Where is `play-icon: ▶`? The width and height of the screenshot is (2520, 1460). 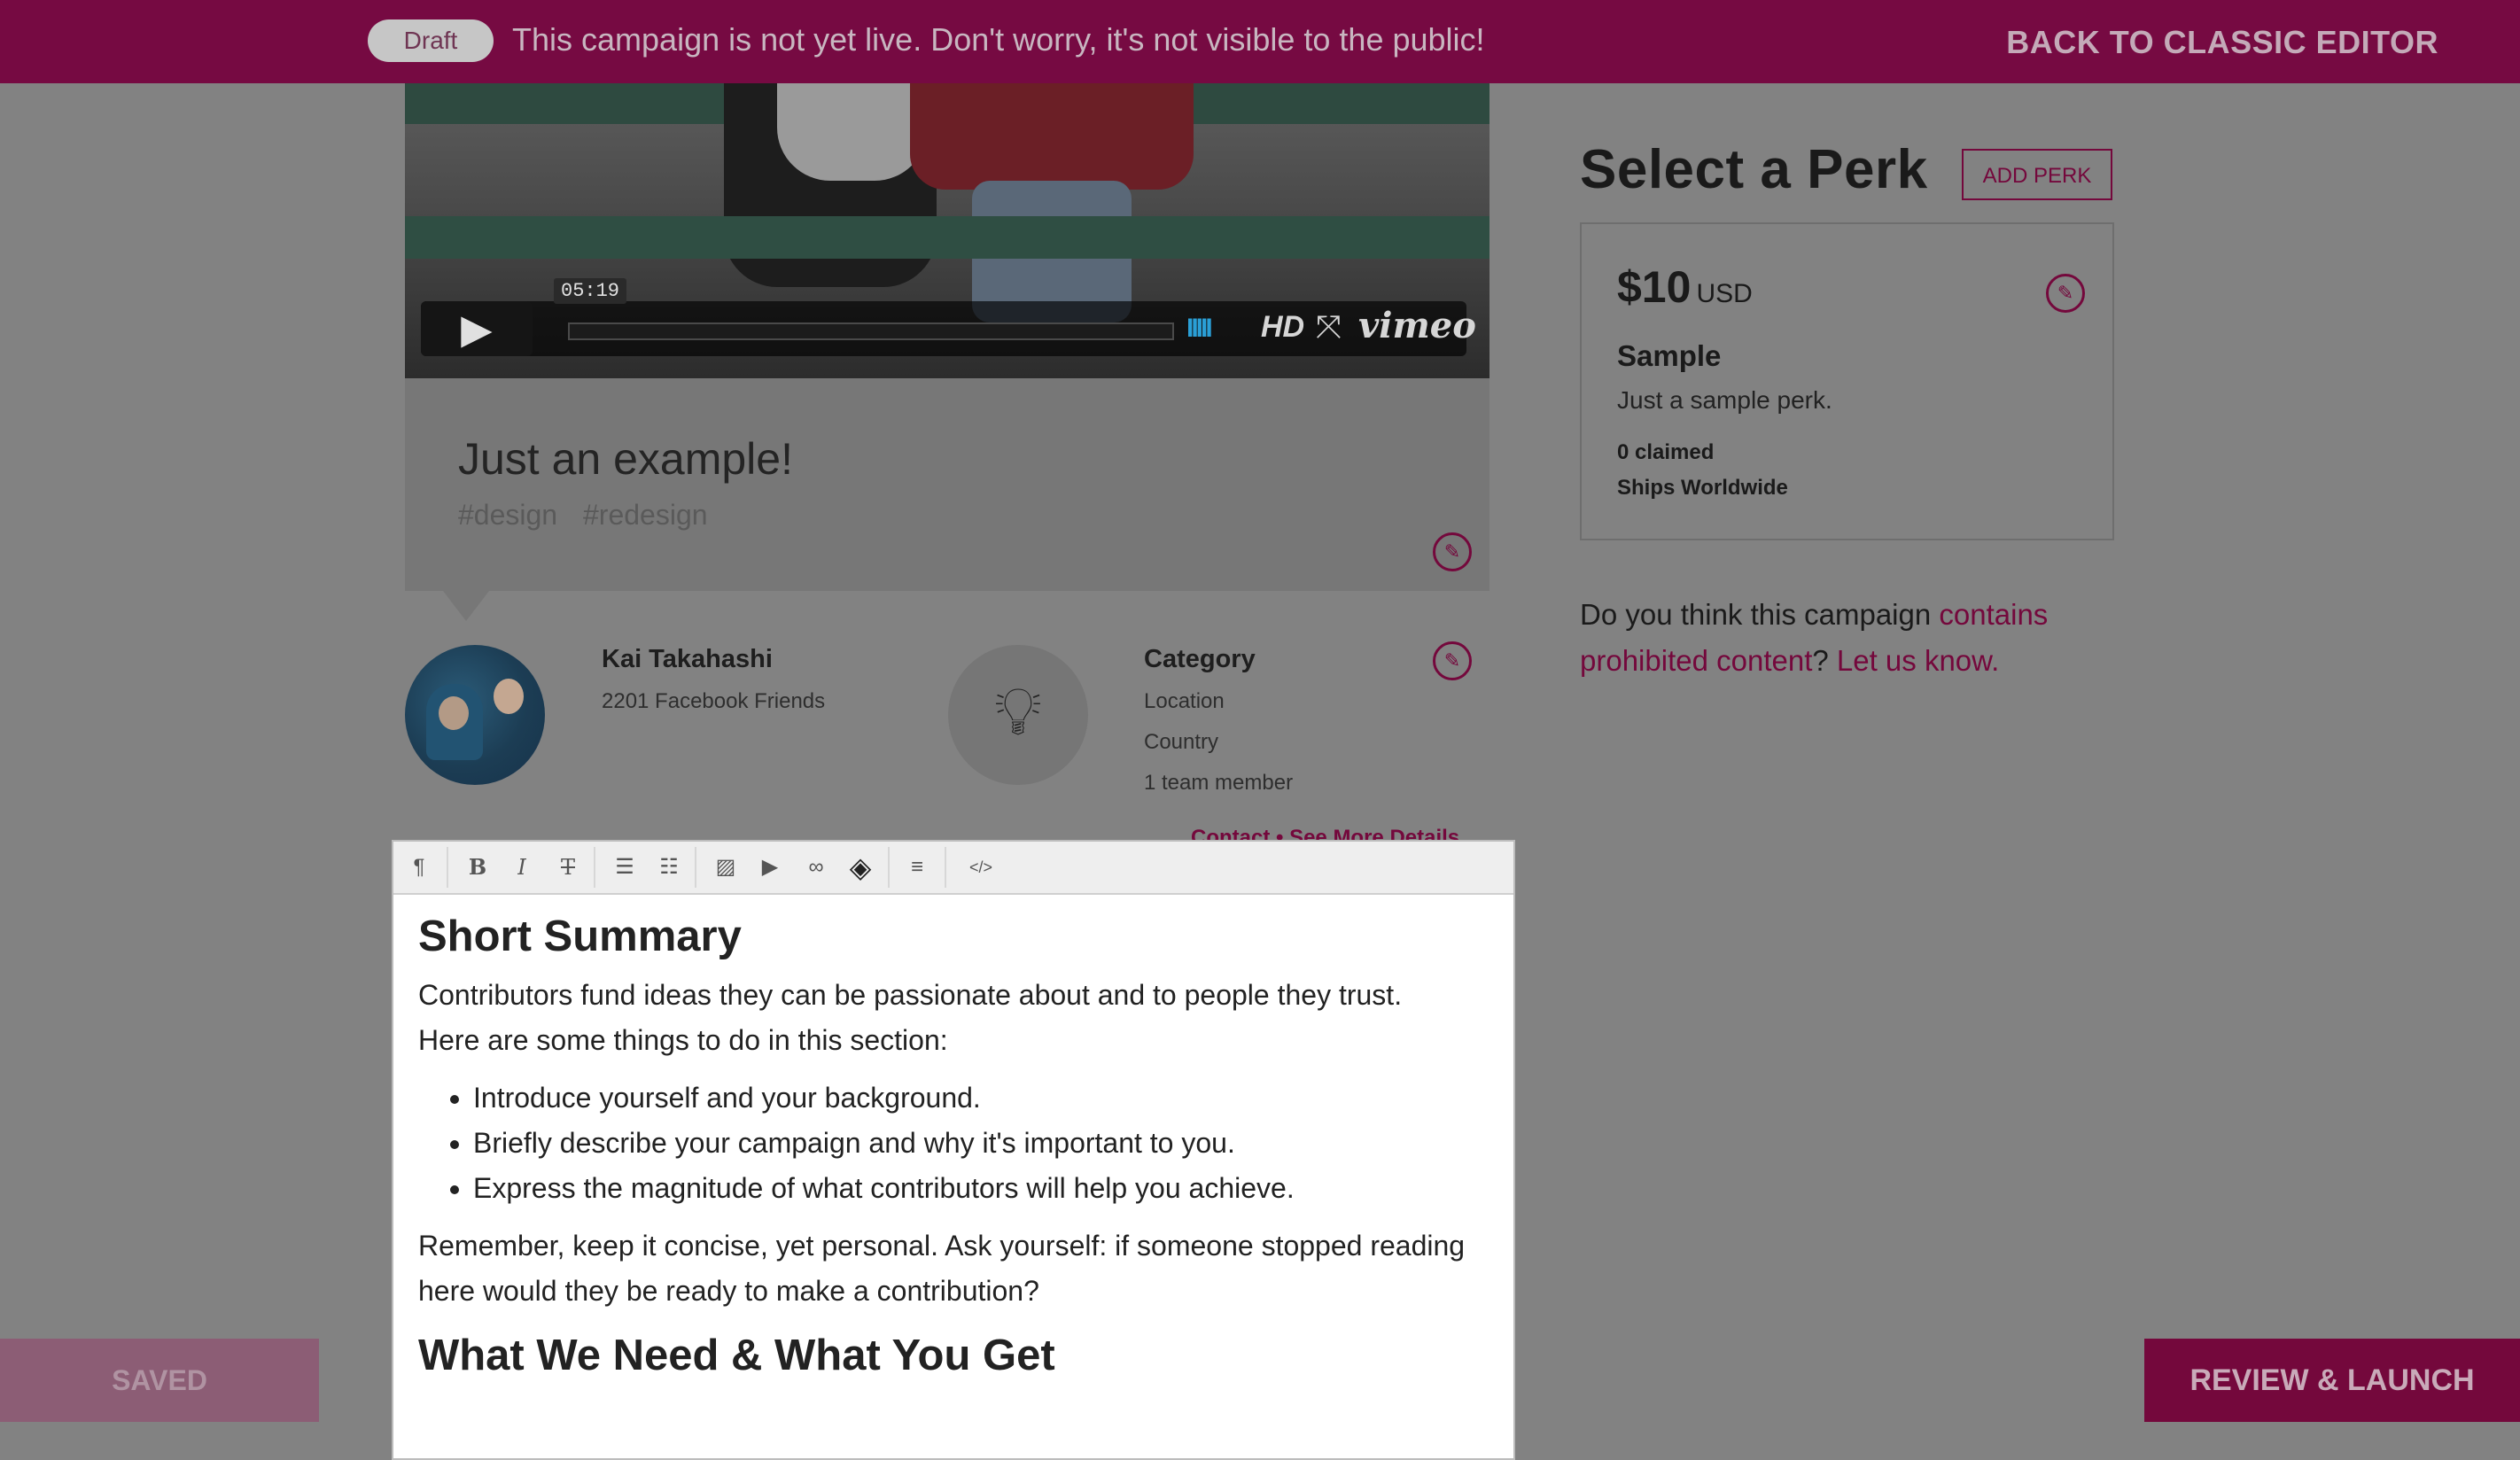 play-icon: ▶ is located at coordinates (477, 329).